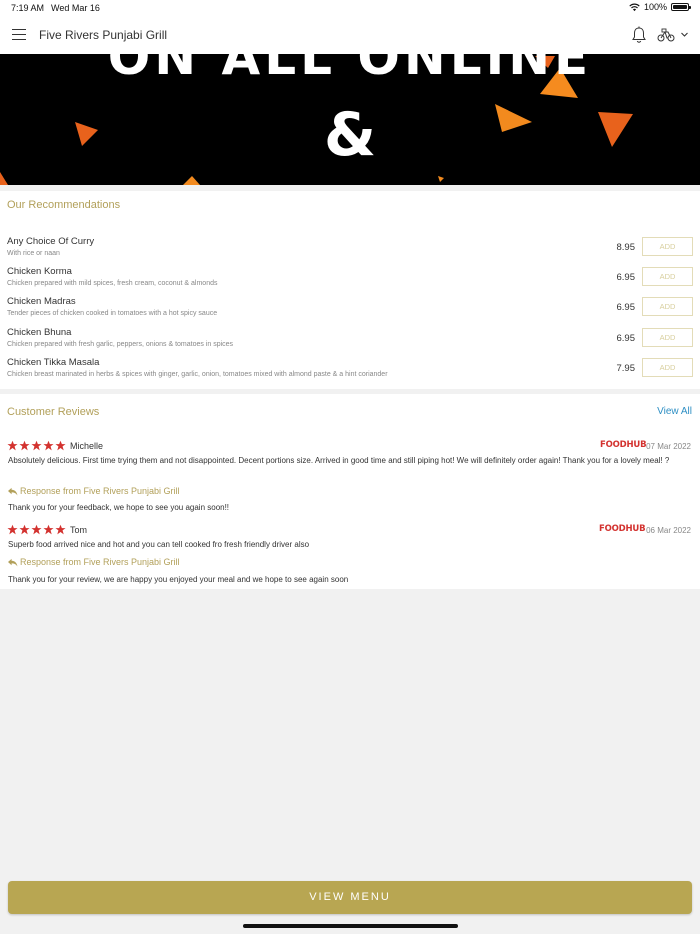  What do you see at coordinates (53, 362) in the screenshot?
I see `item-name: Chicken Tikka Masala` at bounding box center [53, 362].